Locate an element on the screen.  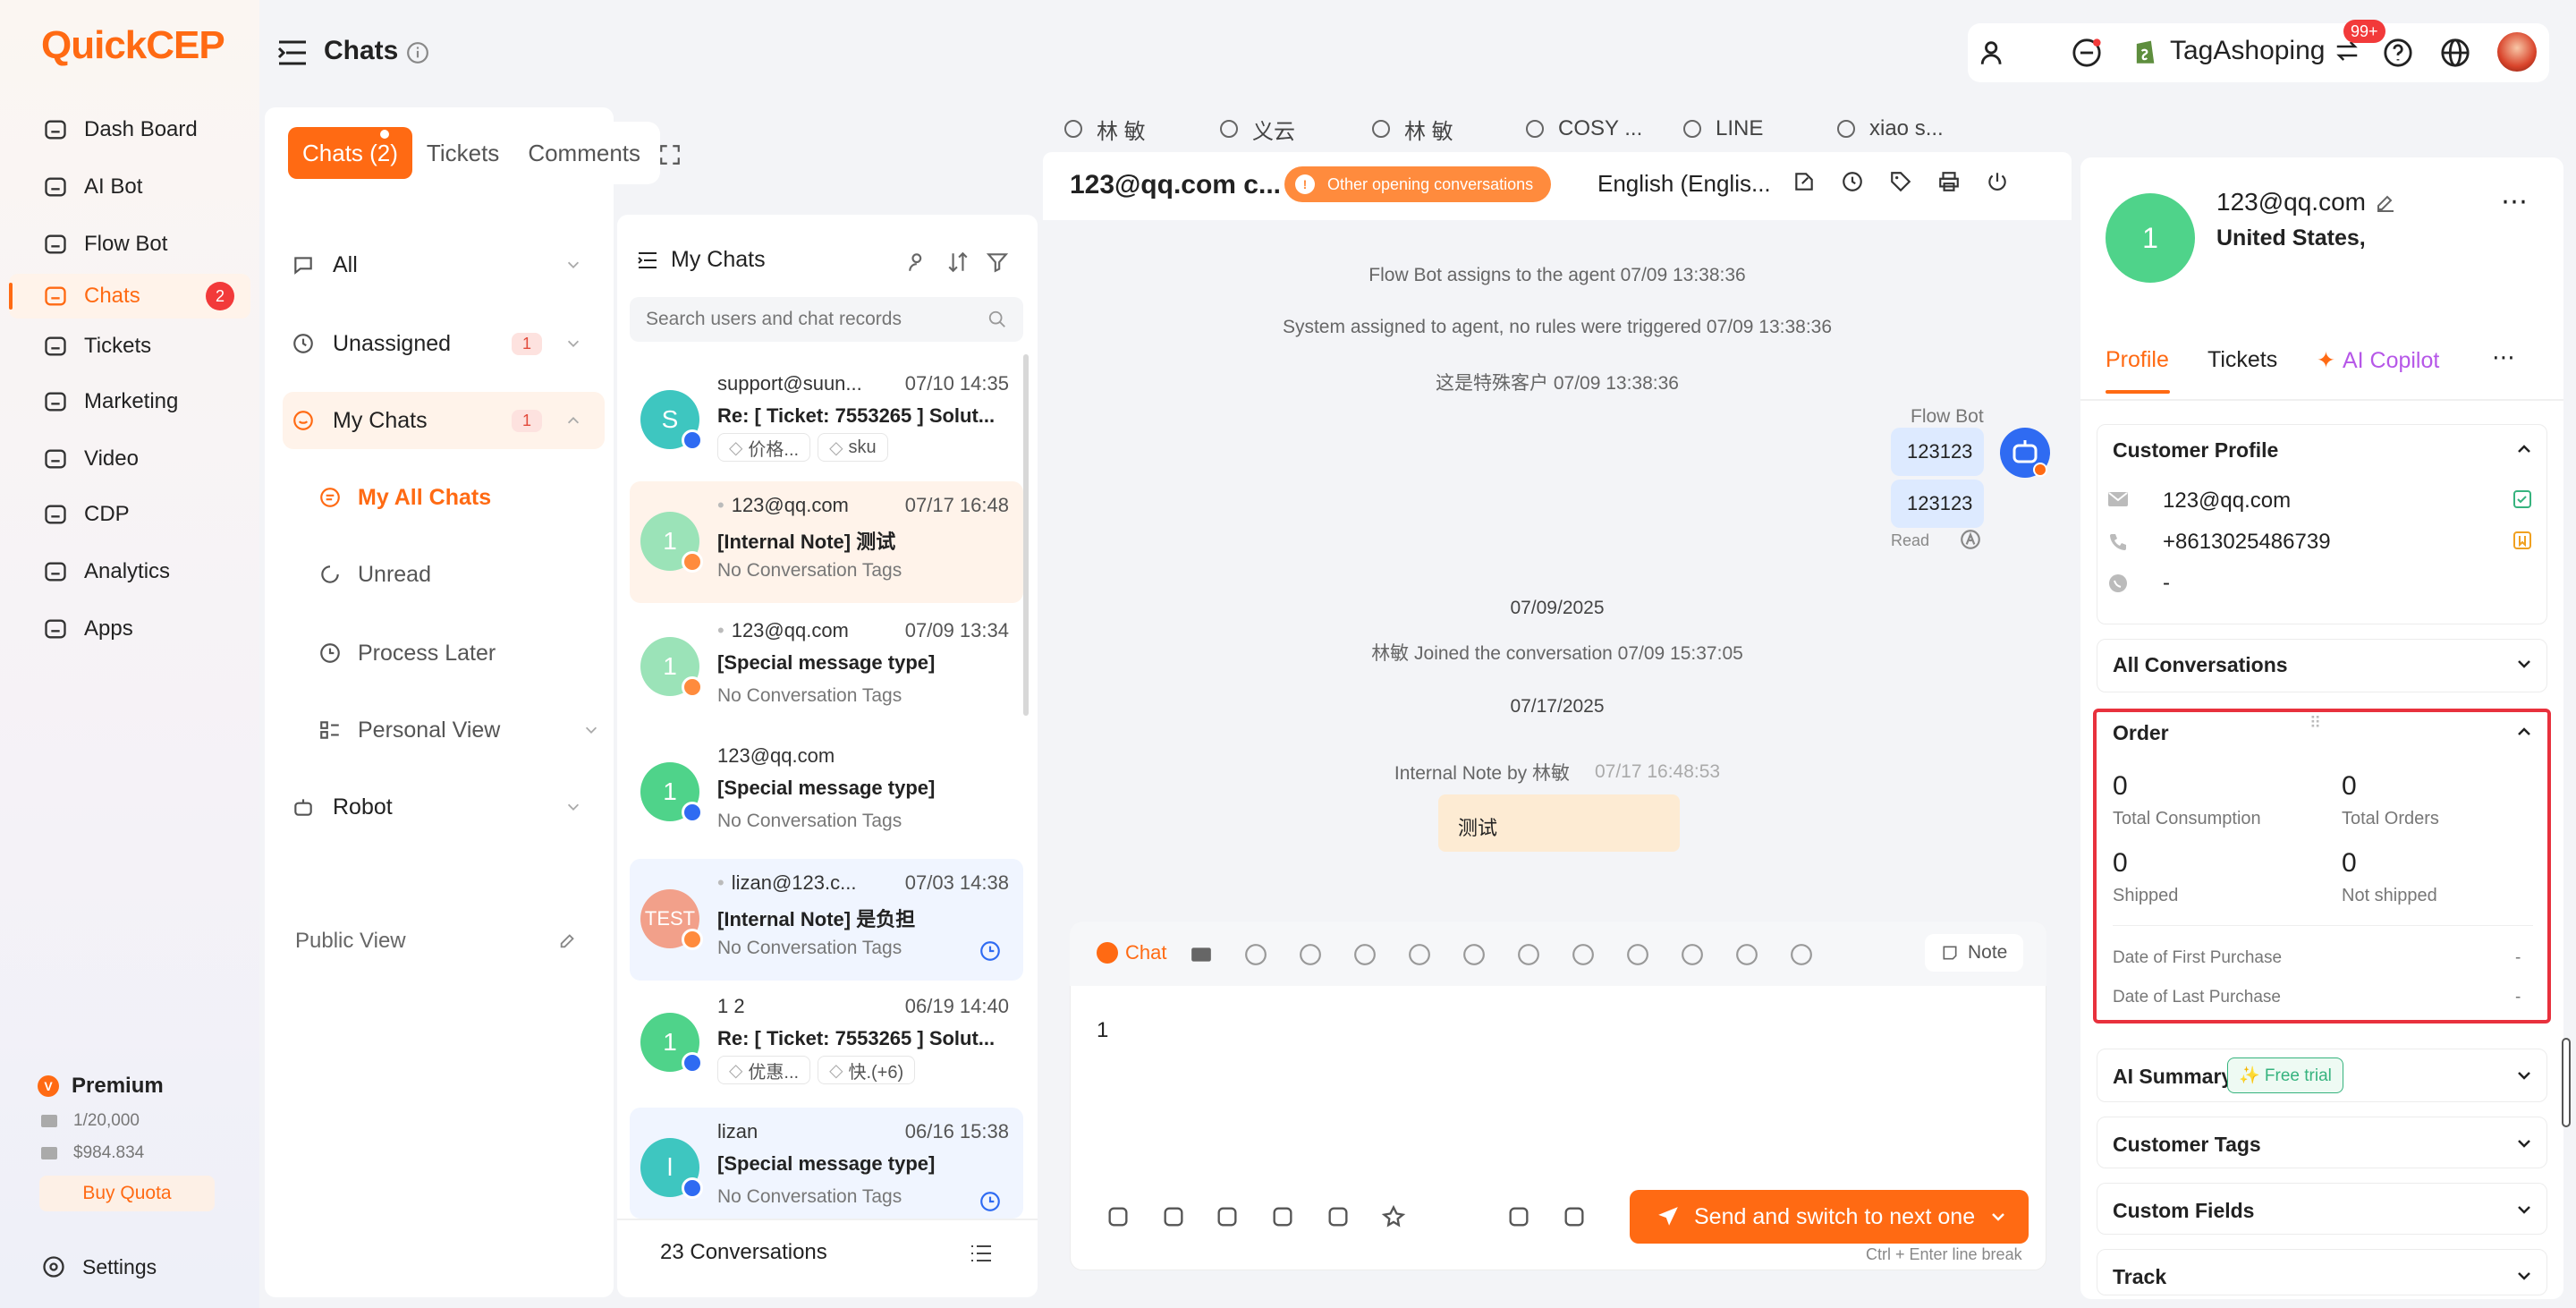
chatlist-scrollbar is located at coordinates (1026, 535).